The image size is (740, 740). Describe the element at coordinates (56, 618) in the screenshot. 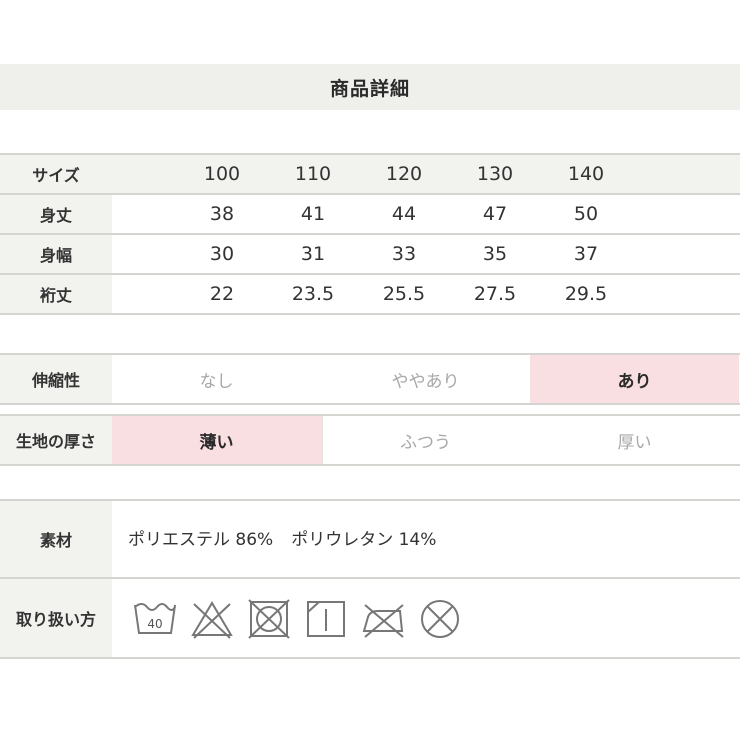

I see `care-label: 取り扱い方` at that location.